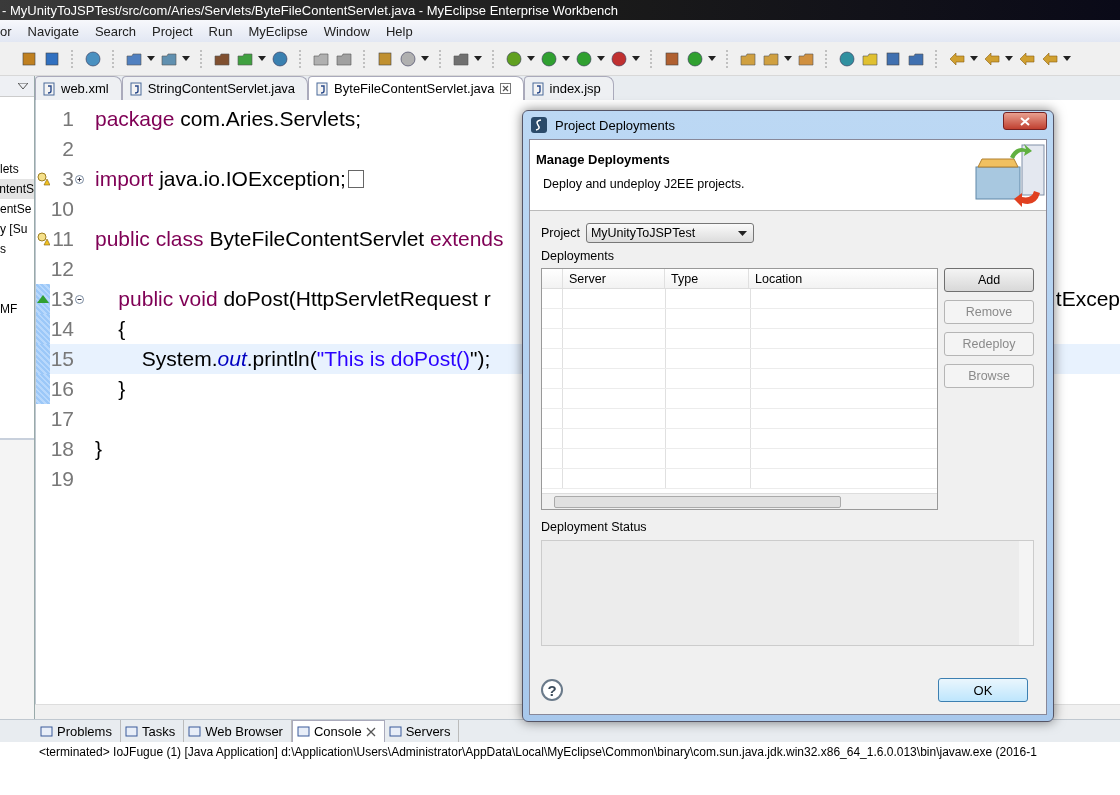  I want to click on app-logo-icon, so click(539, 125).